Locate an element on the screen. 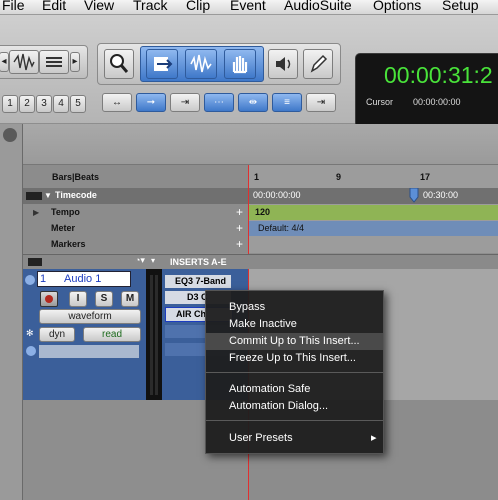 This screenshot has width=498, height=500. menu-item-bypass-label: Bypass is located at coordinates (247, 307).